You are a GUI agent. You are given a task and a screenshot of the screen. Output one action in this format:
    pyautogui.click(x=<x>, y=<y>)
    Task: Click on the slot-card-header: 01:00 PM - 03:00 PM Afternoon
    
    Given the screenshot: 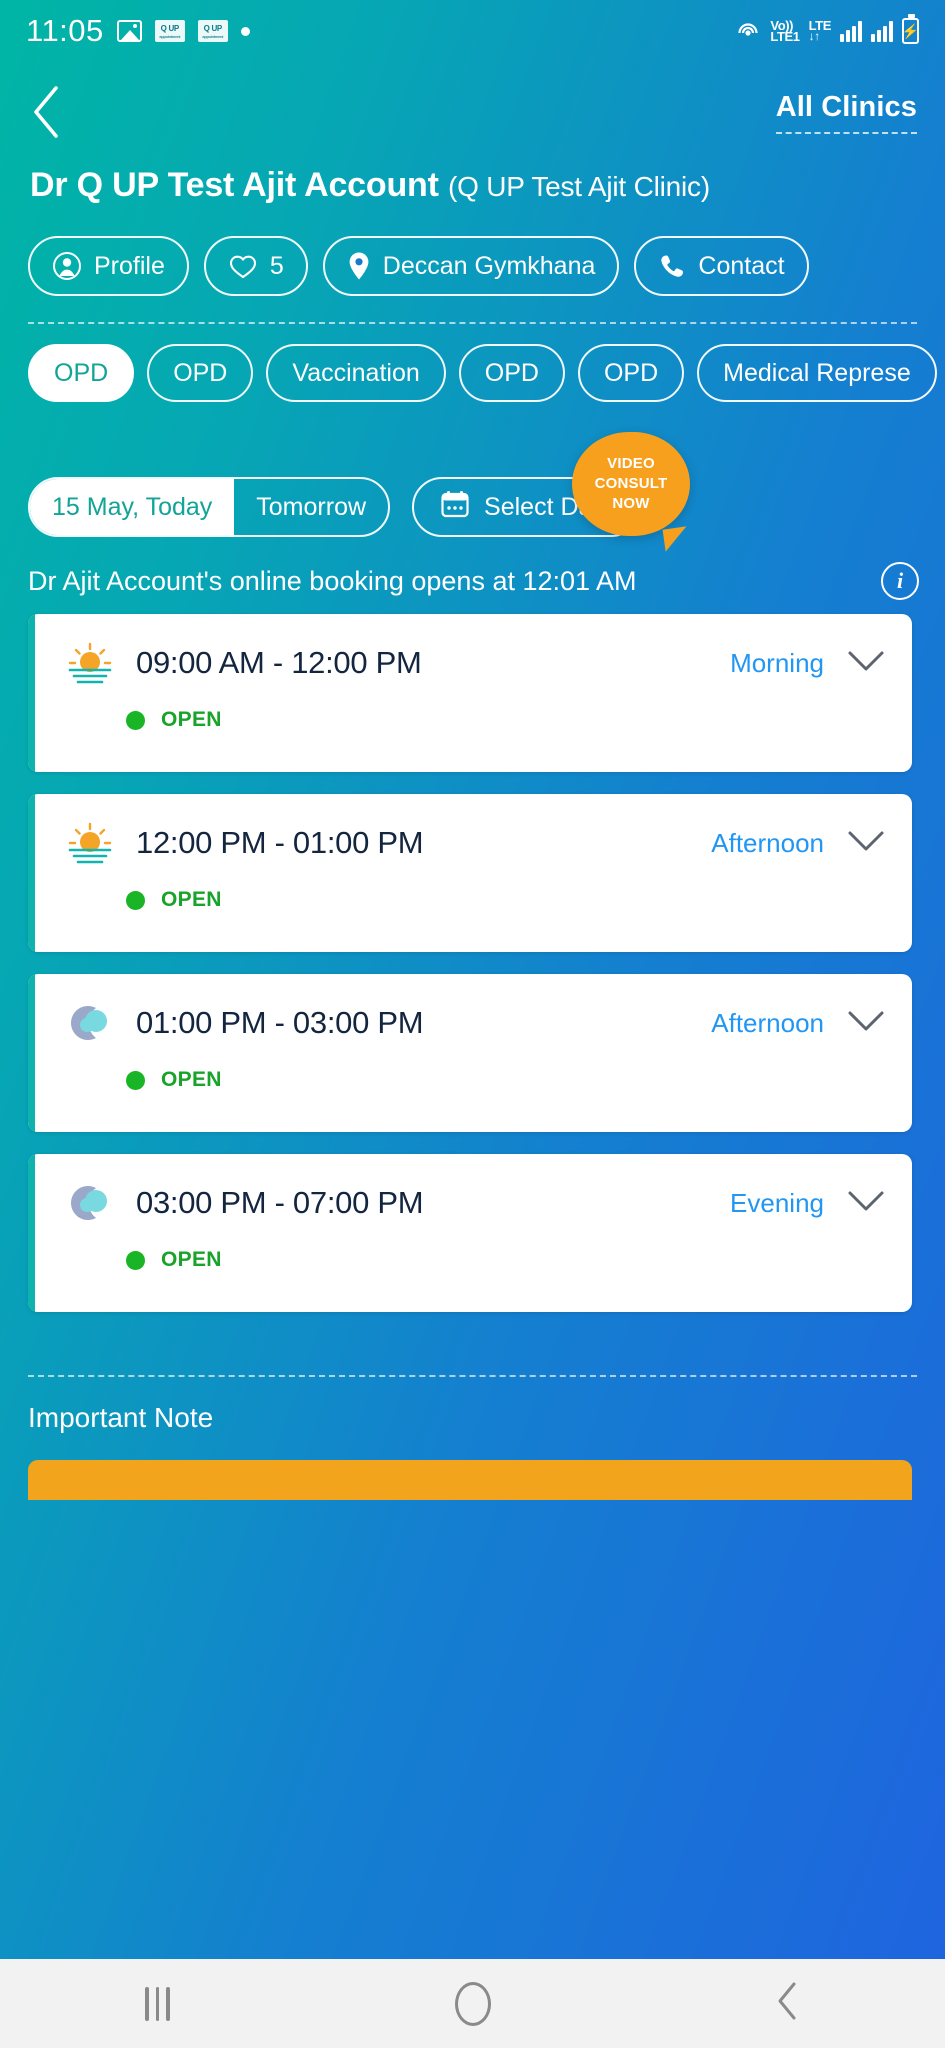 What is the action you would take?
    pyautogui.click(x=470, y=1010)
    